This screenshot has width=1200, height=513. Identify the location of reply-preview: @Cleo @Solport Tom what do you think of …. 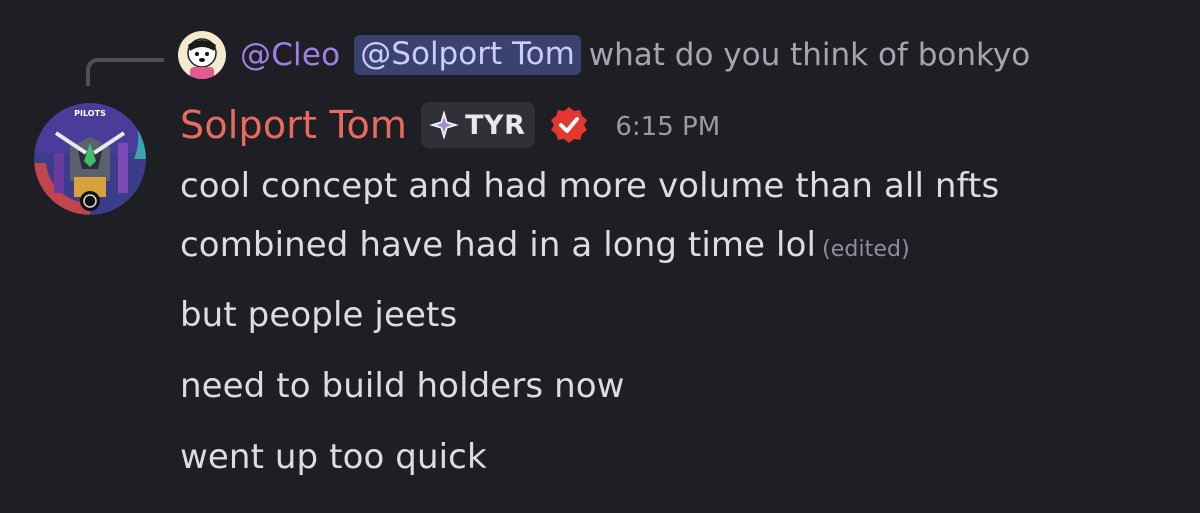
(604, 55).